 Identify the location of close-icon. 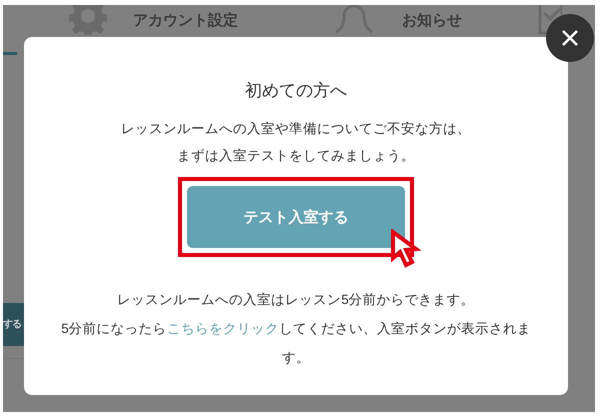
(570, 38).